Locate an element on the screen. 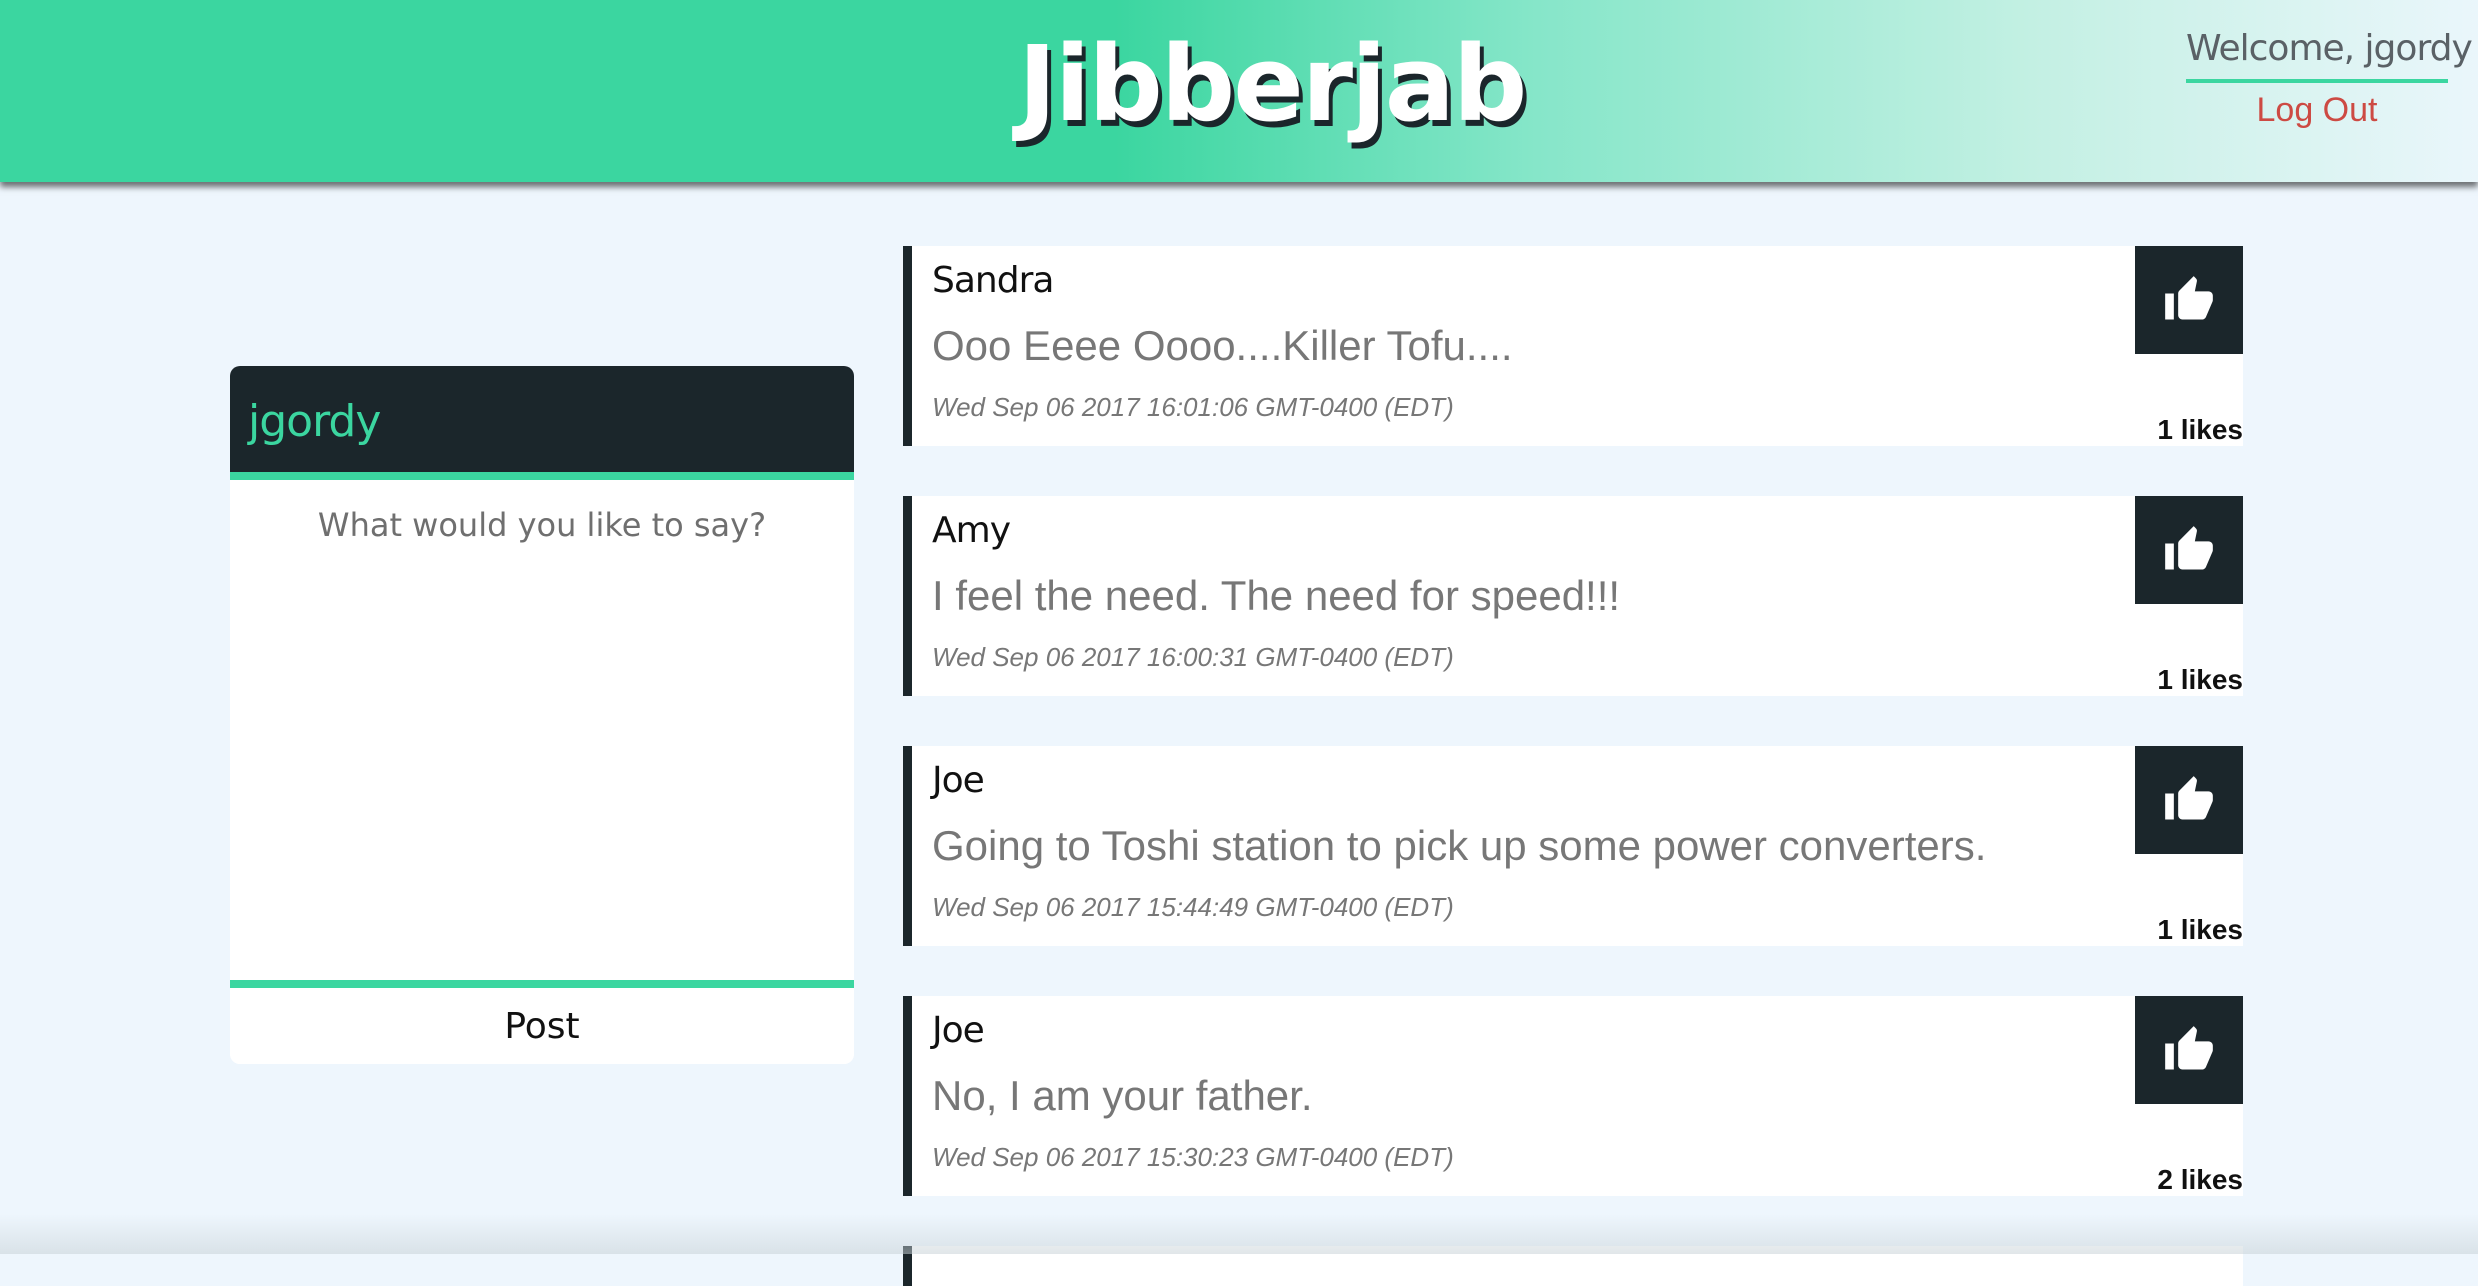  post-timestamp: Wed Sep 06 2017 15:44:49 GMT-0400 (EDT) is located at coordinates (1193, 907).